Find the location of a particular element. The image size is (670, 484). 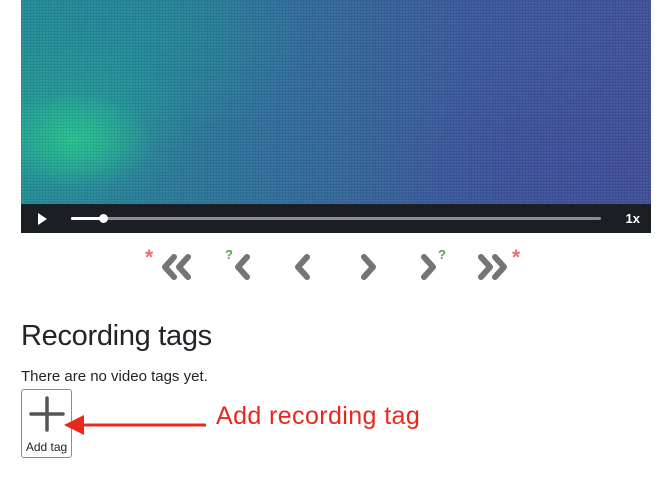

previous-button is located at coordinates (302, 266).